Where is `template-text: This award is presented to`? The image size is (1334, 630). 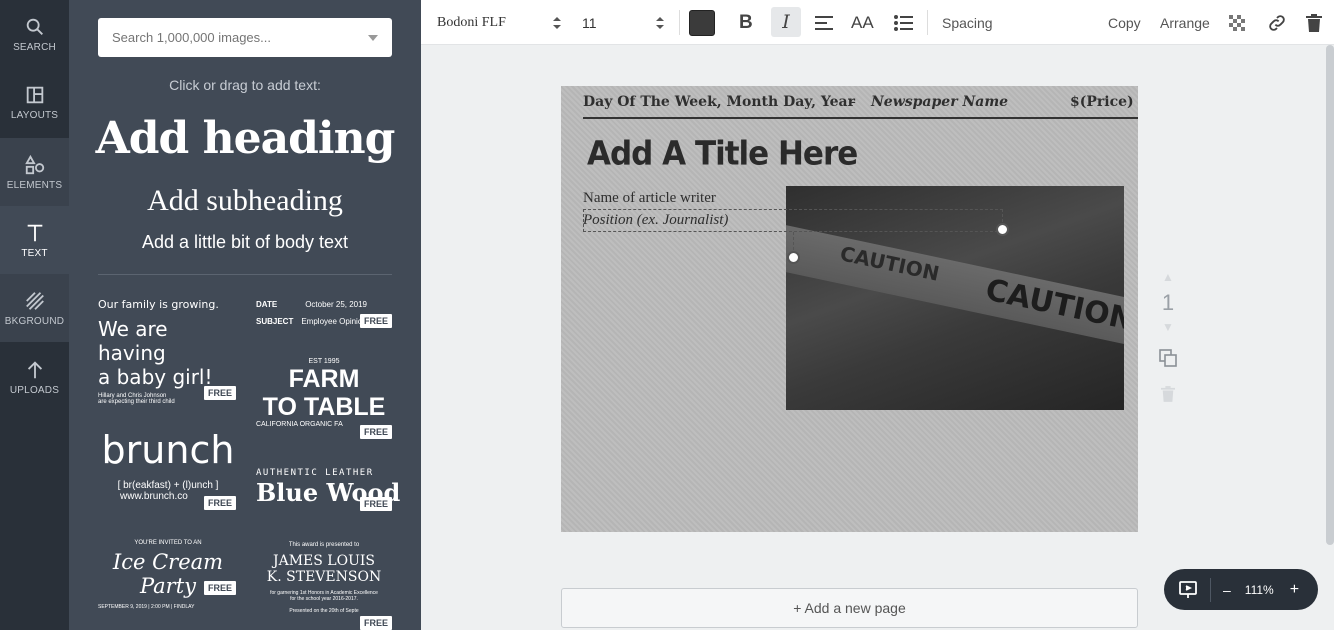 template-text: This award is presented to is located at coordinates (324, 545).